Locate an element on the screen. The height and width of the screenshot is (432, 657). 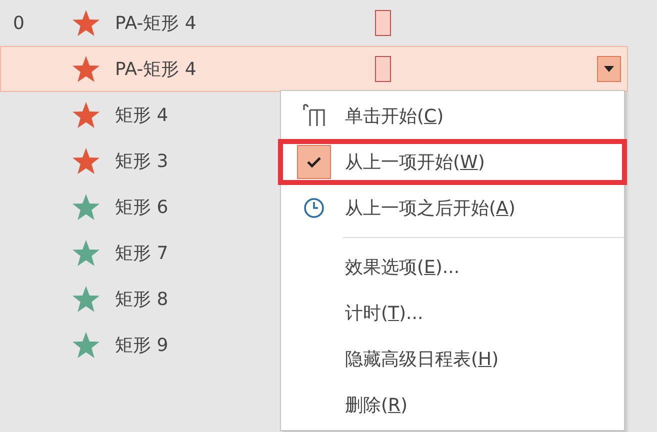
effect-name: 矩形 7 is located at coordinates (141, 253).